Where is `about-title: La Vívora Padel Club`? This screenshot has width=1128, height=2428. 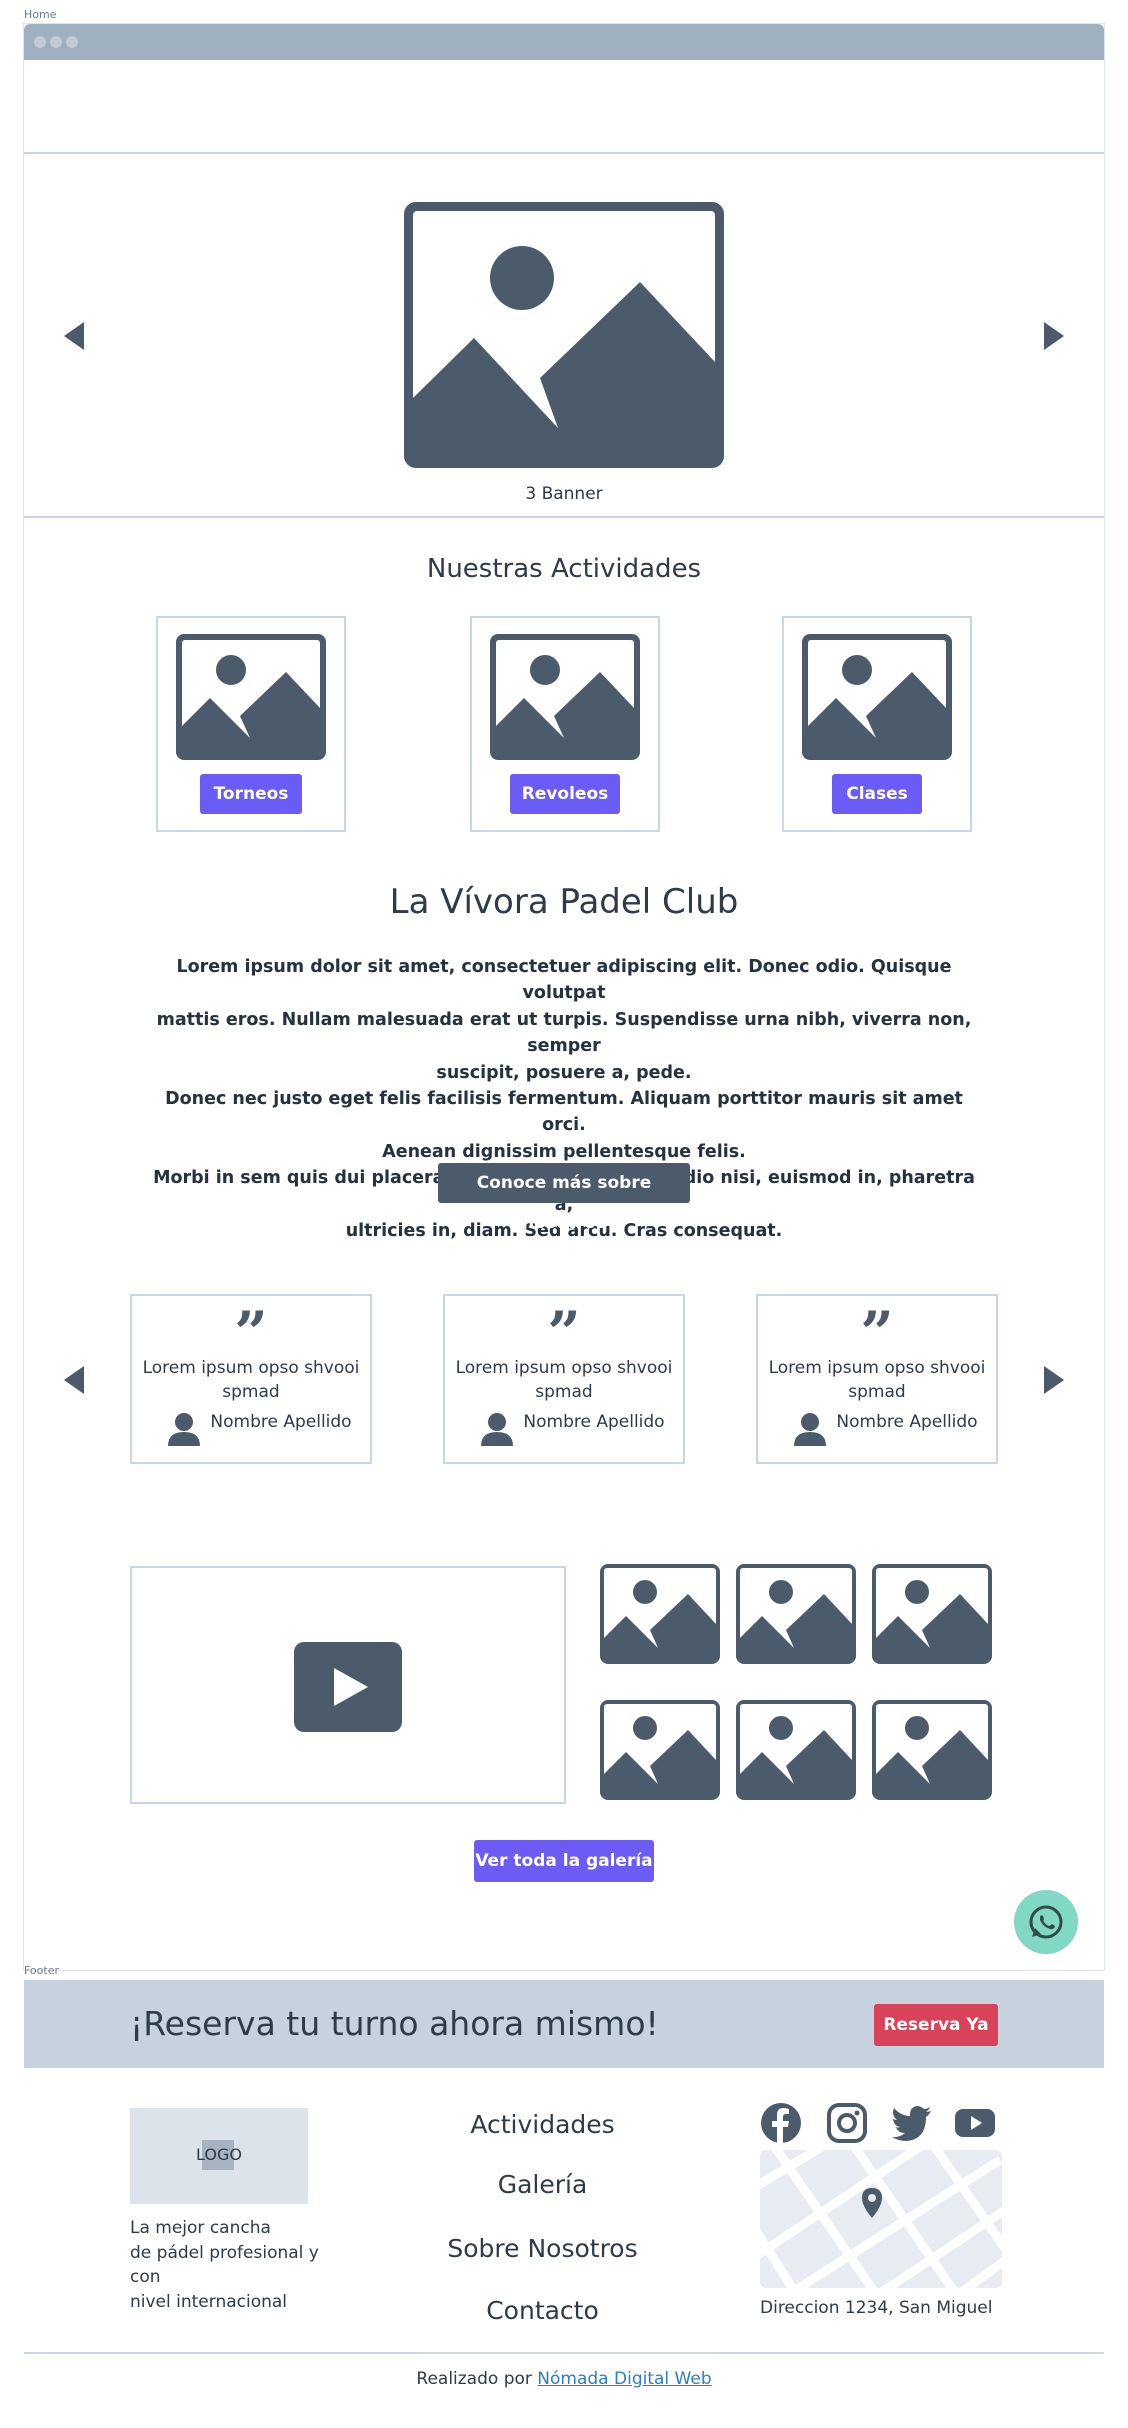
about-title: La Vívora Padel Club is located at coordinates (564, 902).